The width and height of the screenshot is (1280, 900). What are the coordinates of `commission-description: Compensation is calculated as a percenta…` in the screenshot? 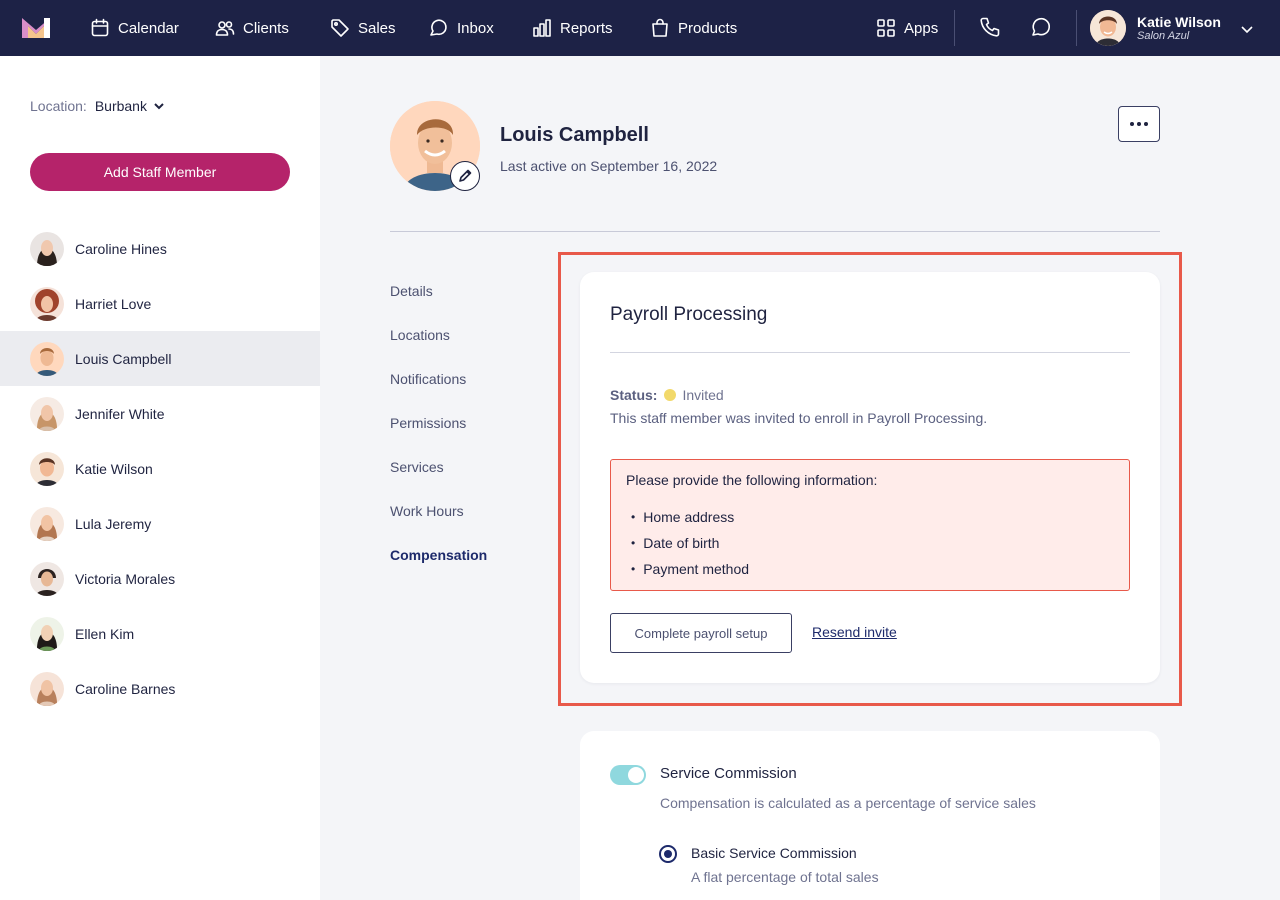 It's located at (848, 803).